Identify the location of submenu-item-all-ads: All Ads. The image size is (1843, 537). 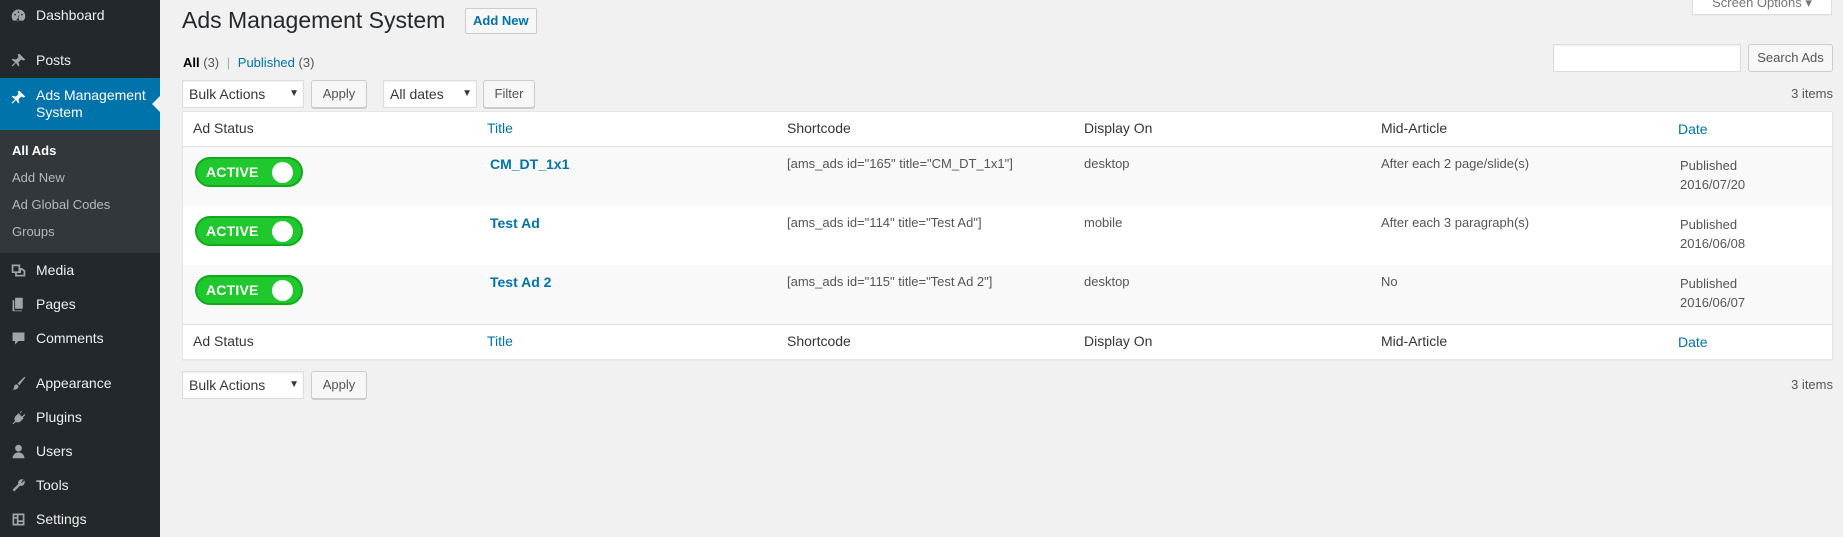
(80, 150).